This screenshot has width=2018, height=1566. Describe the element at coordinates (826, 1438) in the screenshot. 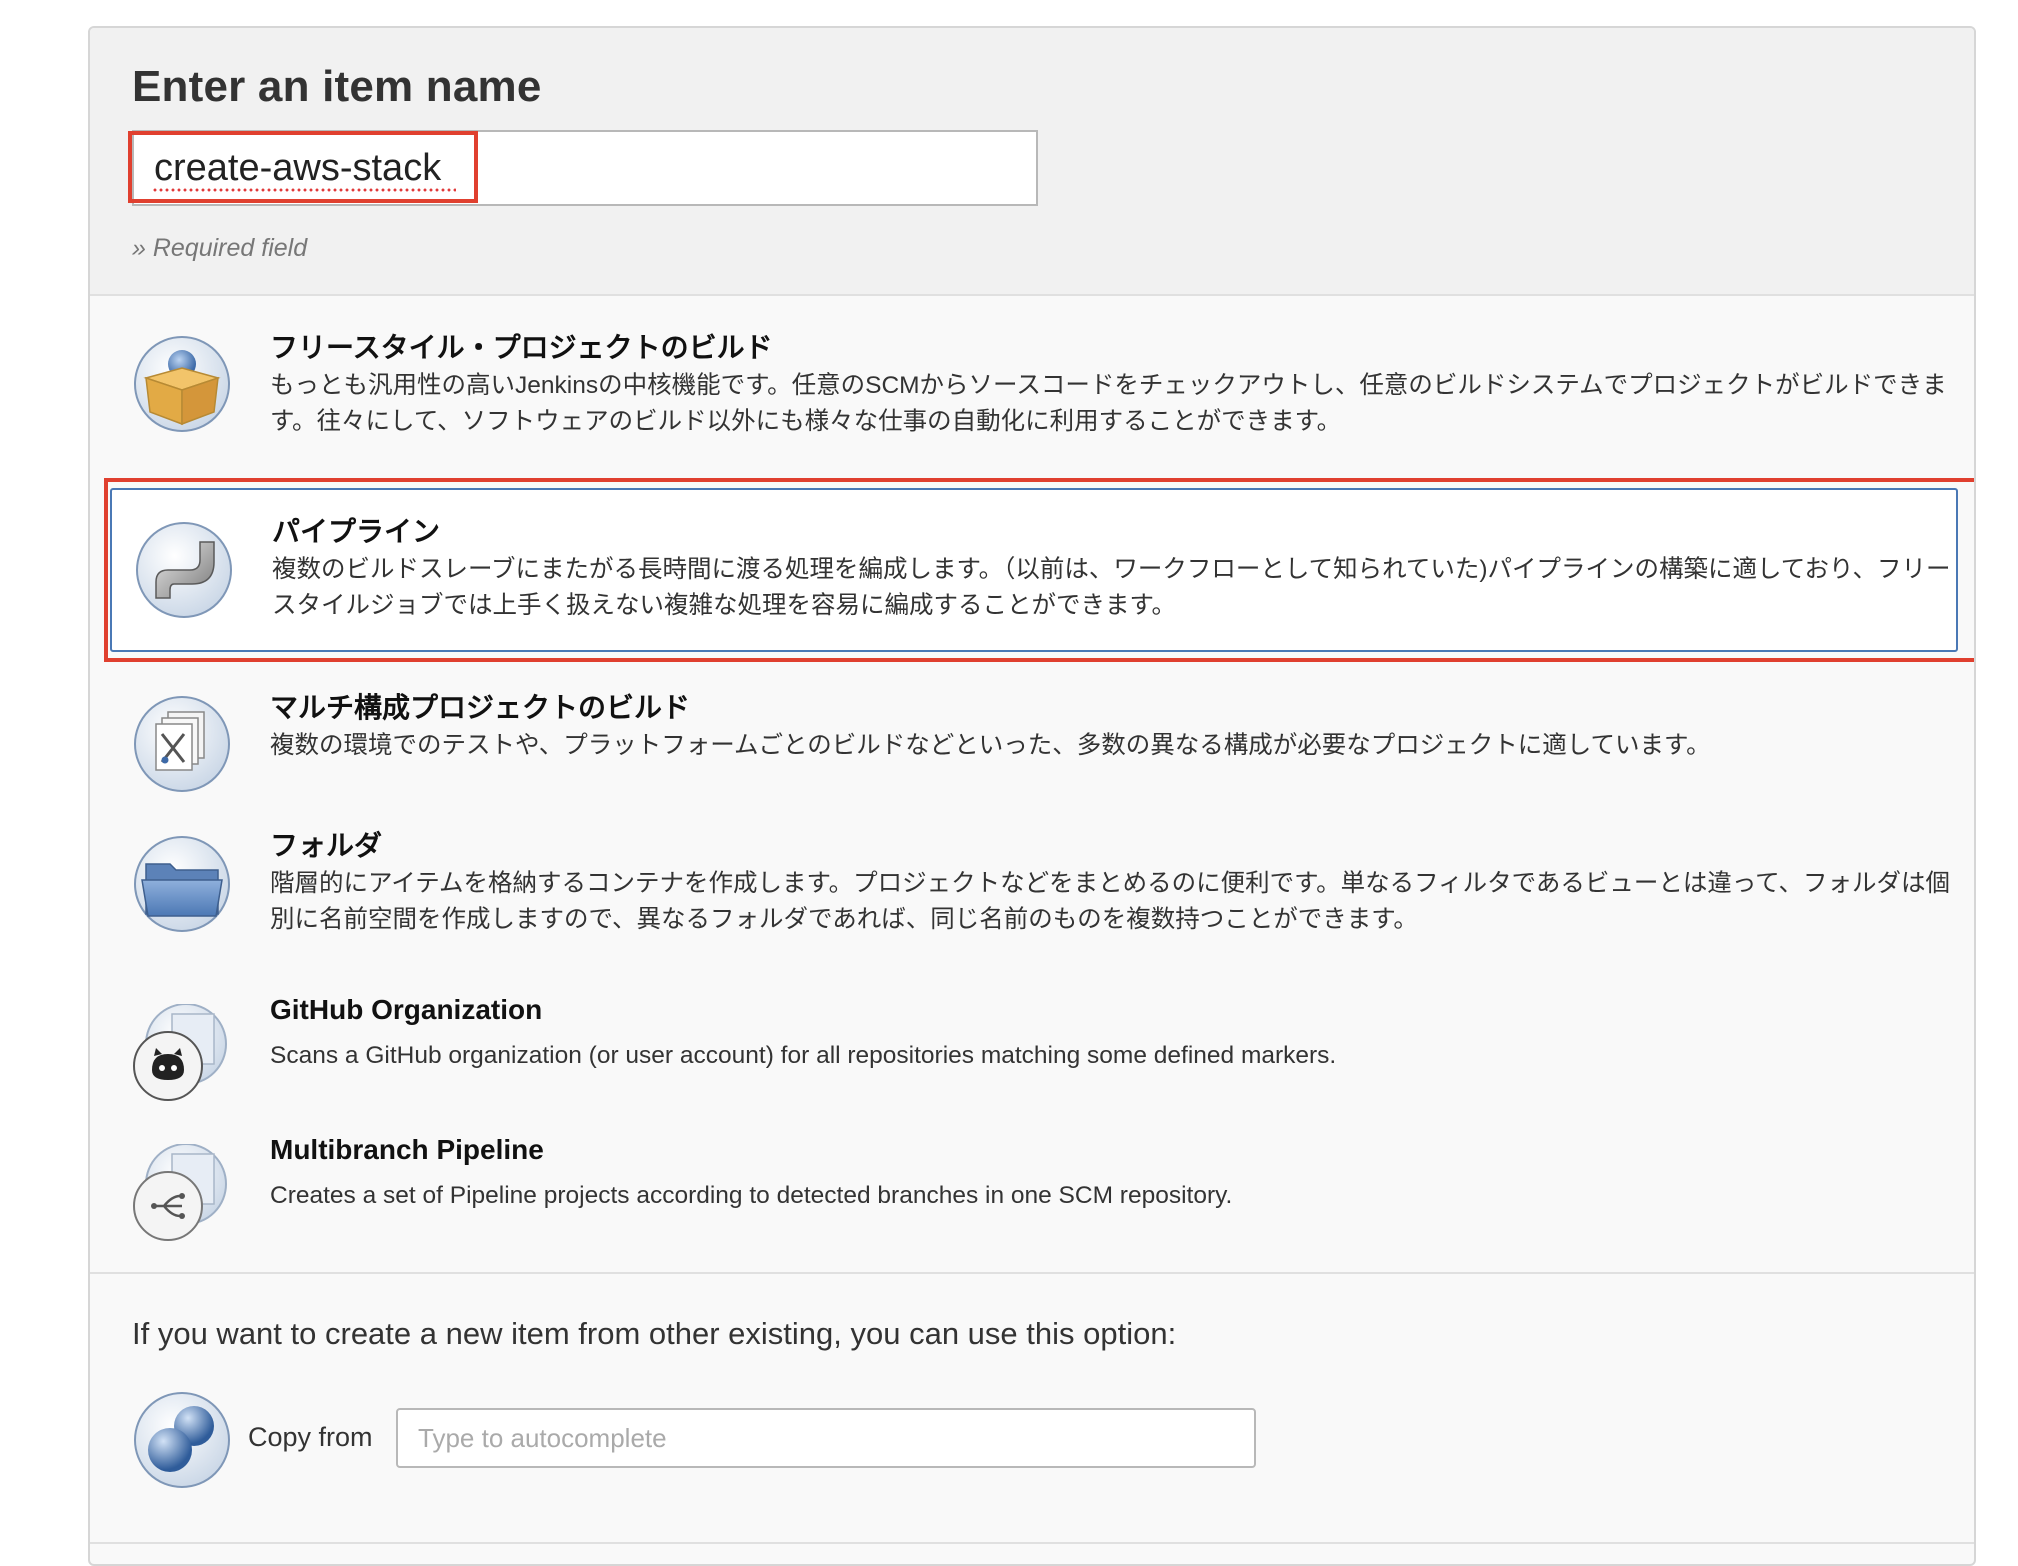

I see `copy-from-input` at that location.